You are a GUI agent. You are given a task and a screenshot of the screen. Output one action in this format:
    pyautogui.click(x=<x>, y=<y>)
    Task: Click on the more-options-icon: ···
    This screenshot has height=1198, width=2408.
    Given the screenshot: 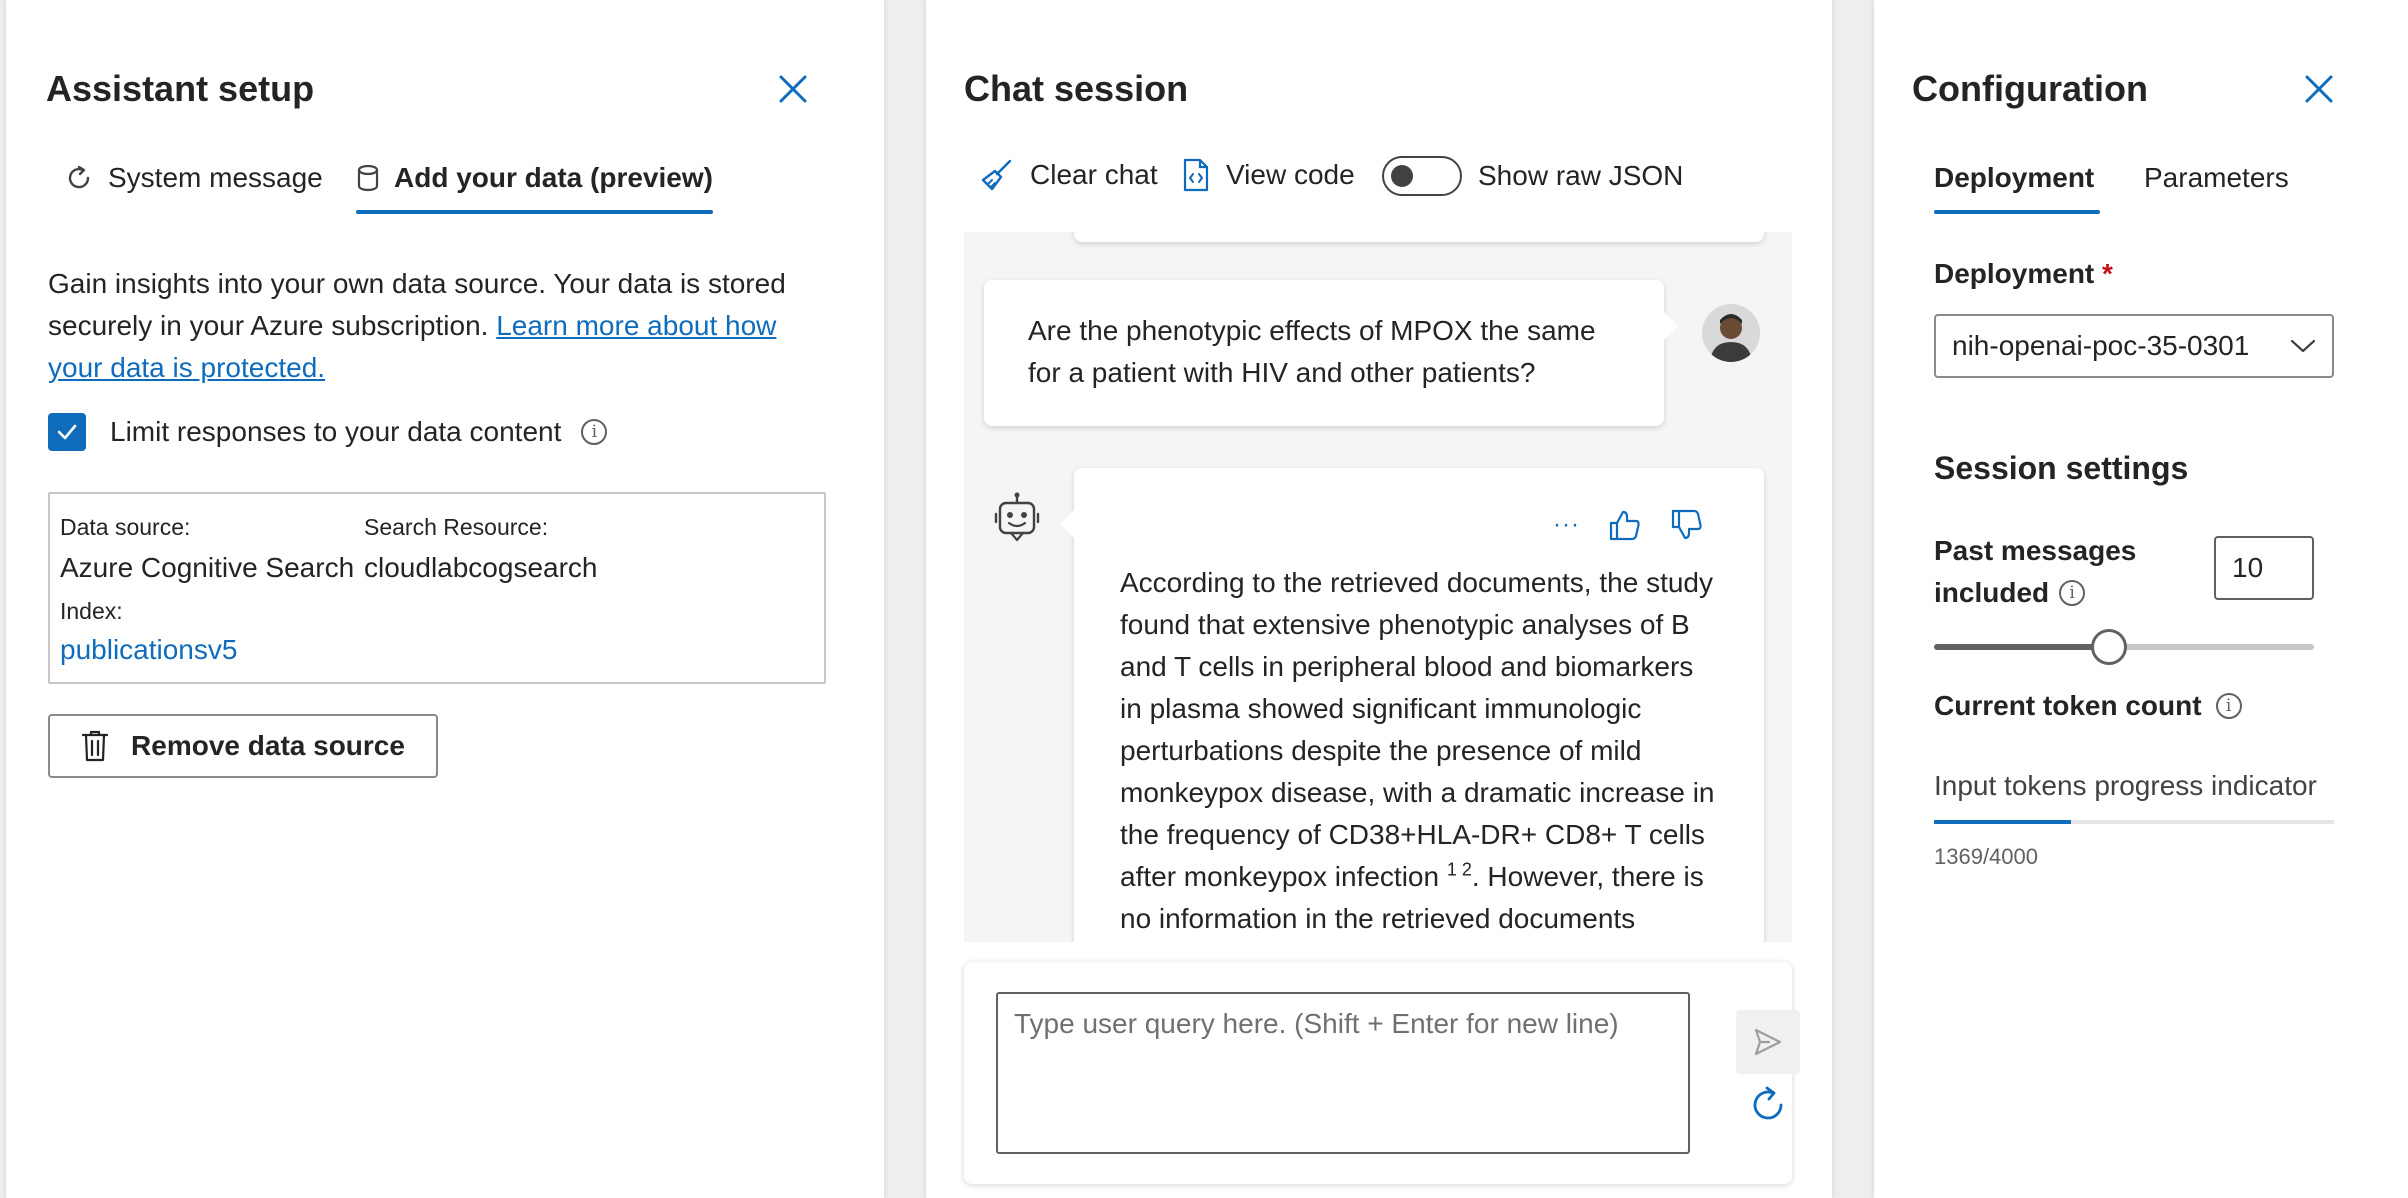 What is the action you would take?
    pyautogui.click(x=1566, y=525)
    